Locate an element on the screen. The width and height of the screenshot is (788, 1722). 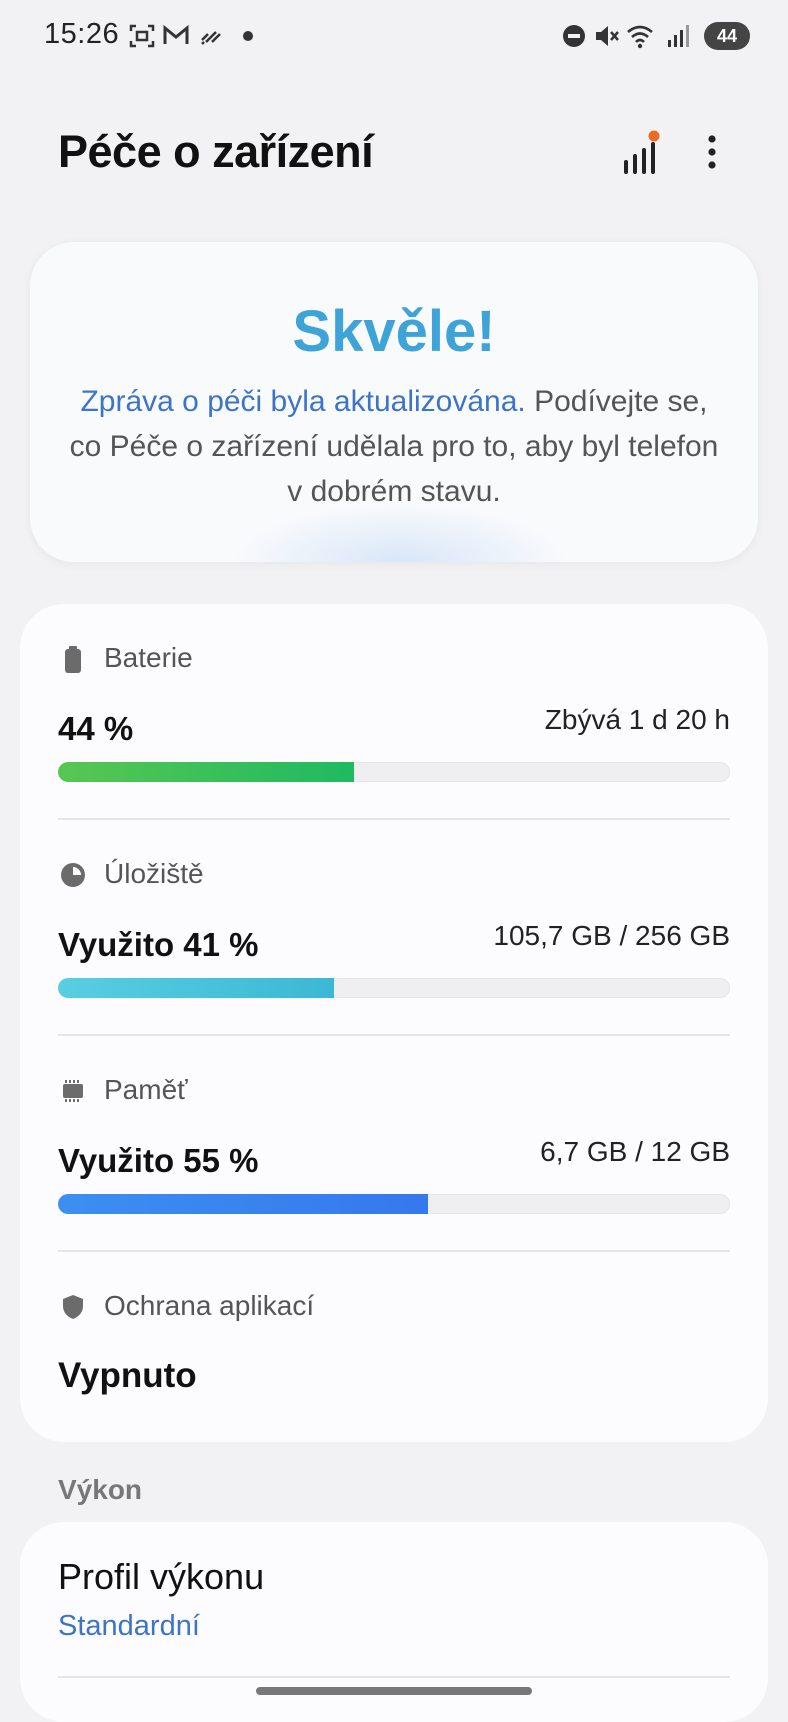
mute-icon is located at coordinates (607, 36).